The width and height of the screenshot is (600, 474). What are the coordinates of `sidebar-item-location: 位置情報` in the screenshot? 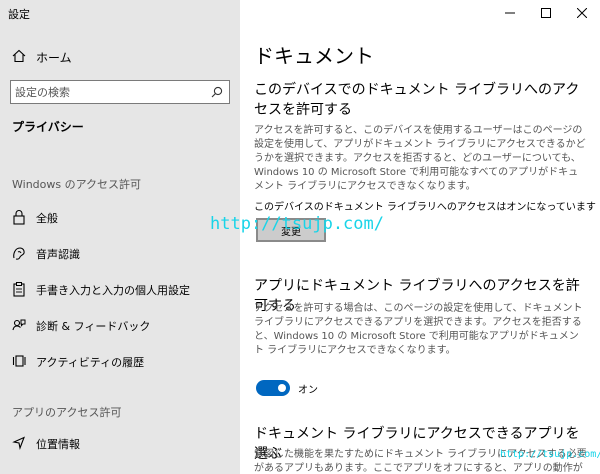 It's located at (120, 443).